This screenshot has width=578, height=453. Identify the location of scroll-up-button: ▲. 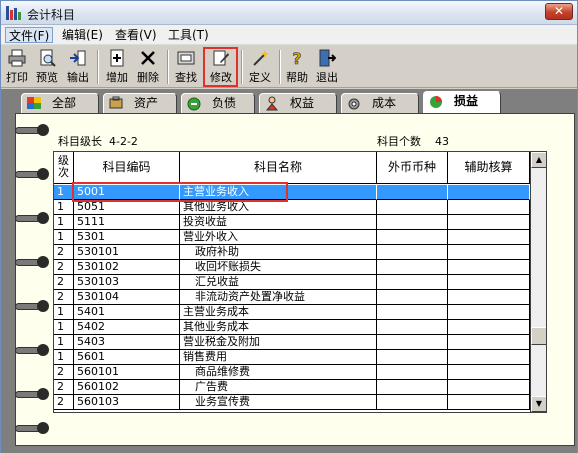
(538, 160).